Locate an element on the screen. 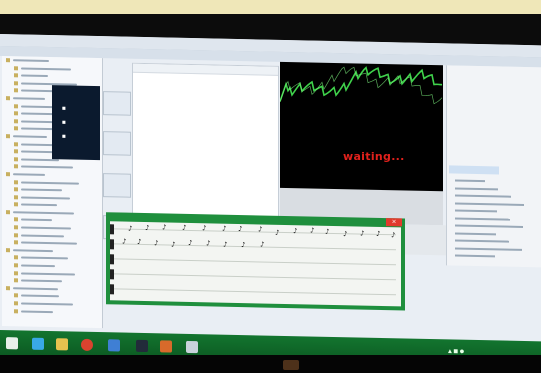 This screenshot has height=373, width=541. console-line is located at coordinates (65, 107).